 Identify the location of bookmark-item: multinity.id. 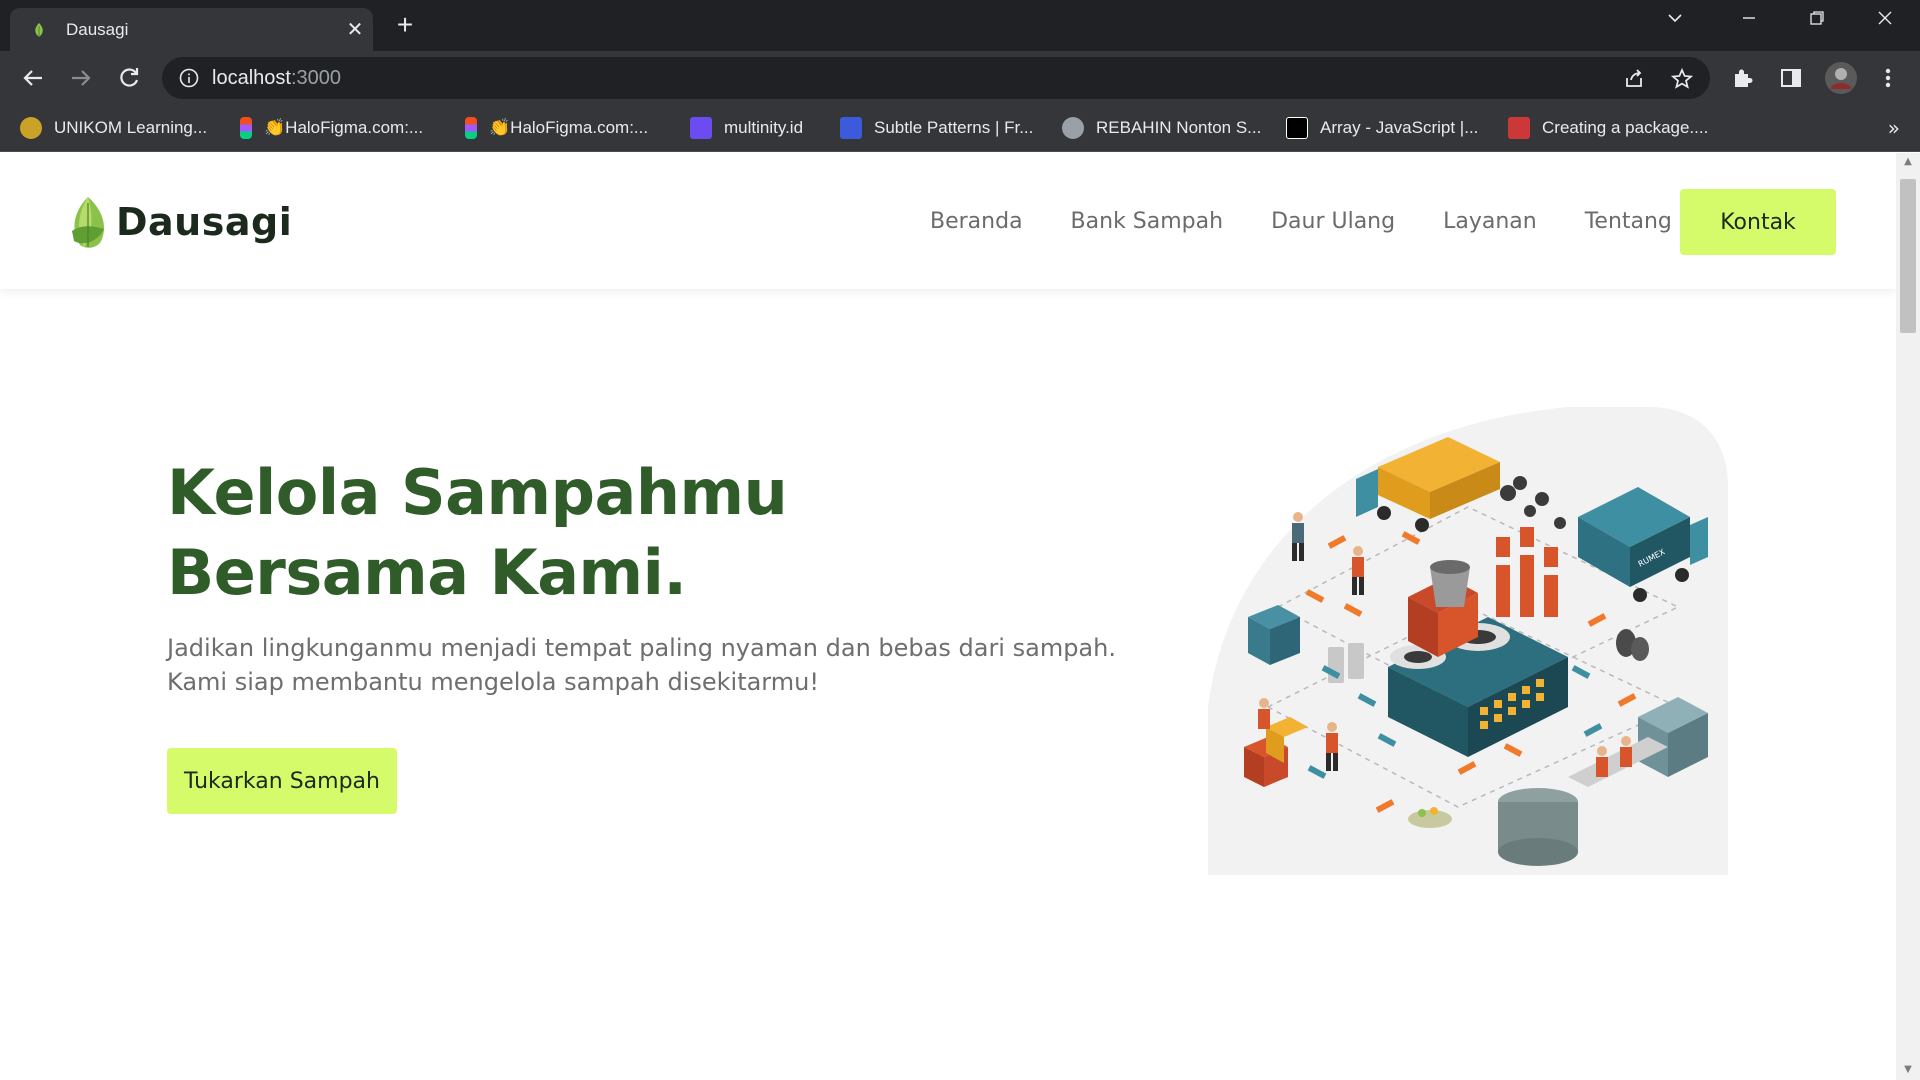
(746, 128).